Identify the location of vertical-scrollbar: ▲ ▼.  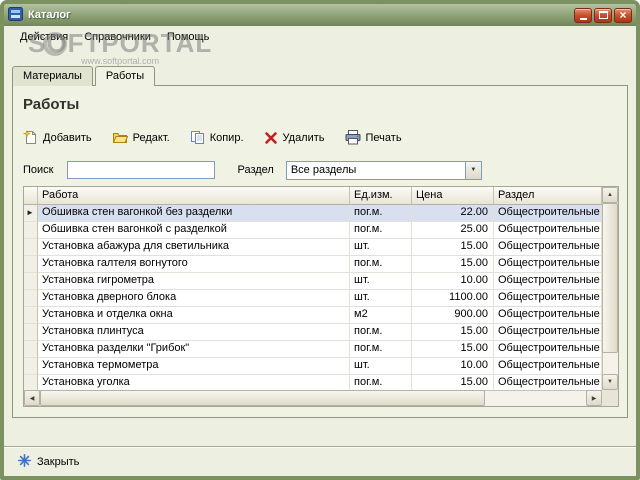
(610, 288).